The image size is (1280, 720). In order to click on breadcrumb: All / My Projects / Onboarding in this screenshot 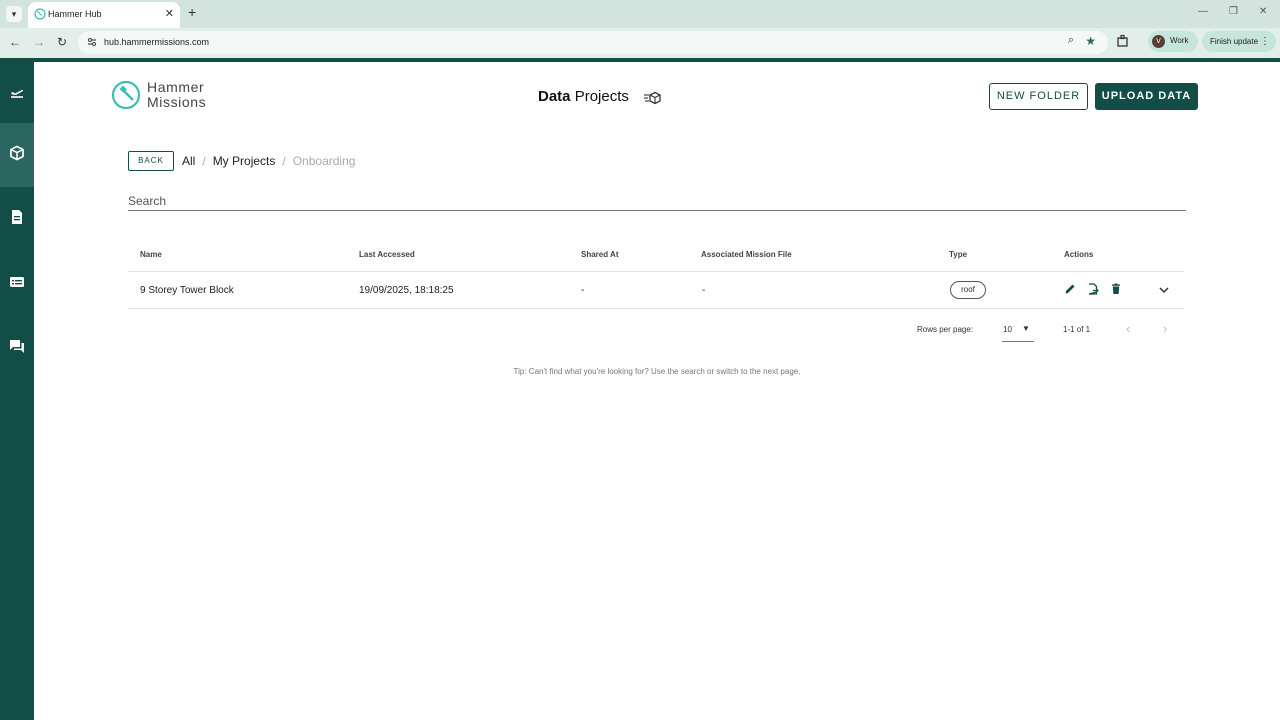, I will do `click(268, 161)`.